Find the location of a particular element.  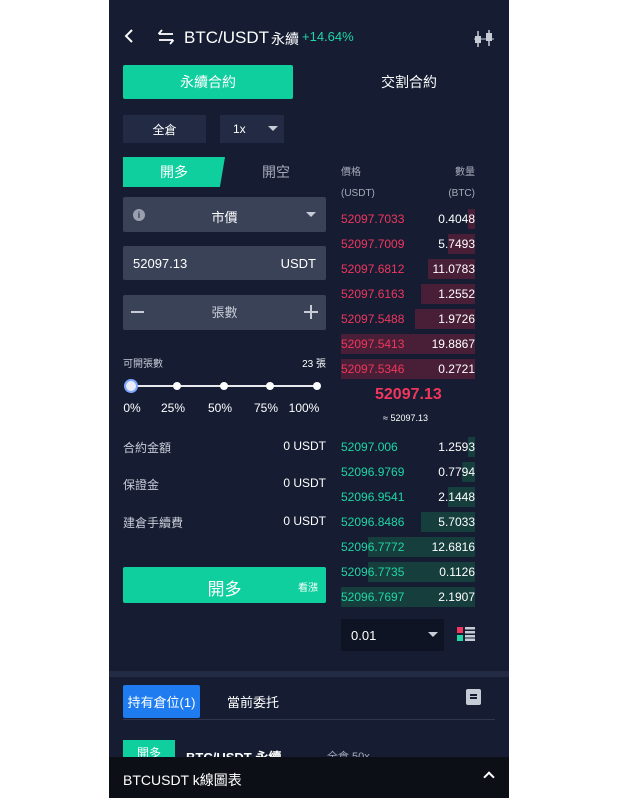

order-type-select: i 市價 is located at coordinates (224, 214).